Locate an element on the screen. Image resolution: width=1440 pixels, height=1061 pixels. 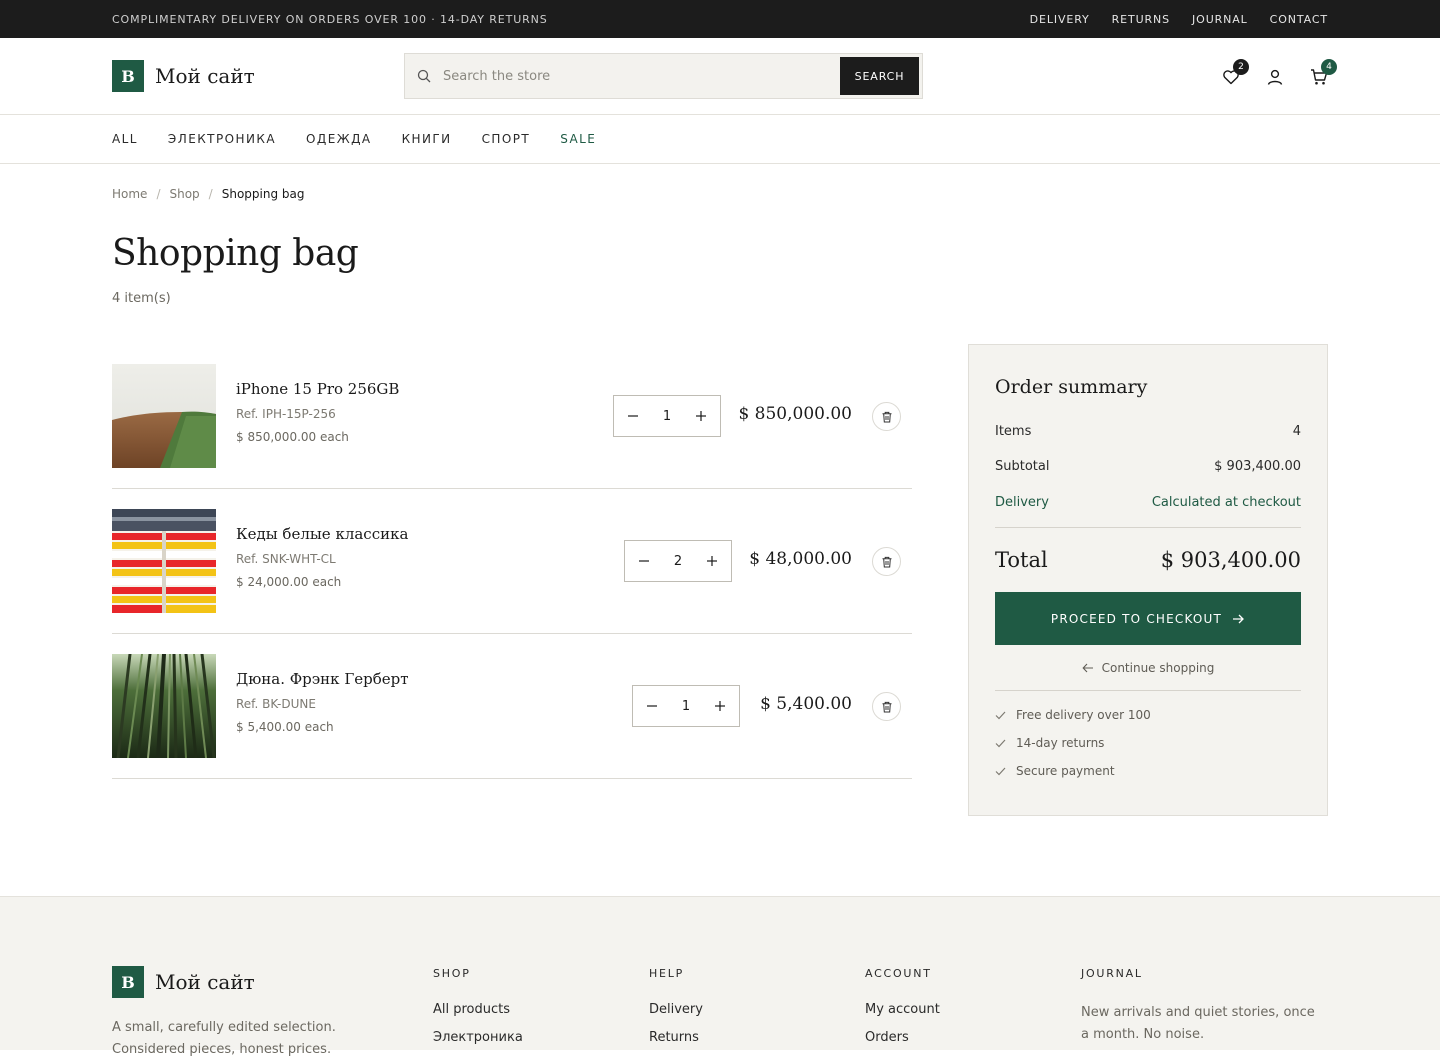
product-image-striped is located at coordinates (164, 561).